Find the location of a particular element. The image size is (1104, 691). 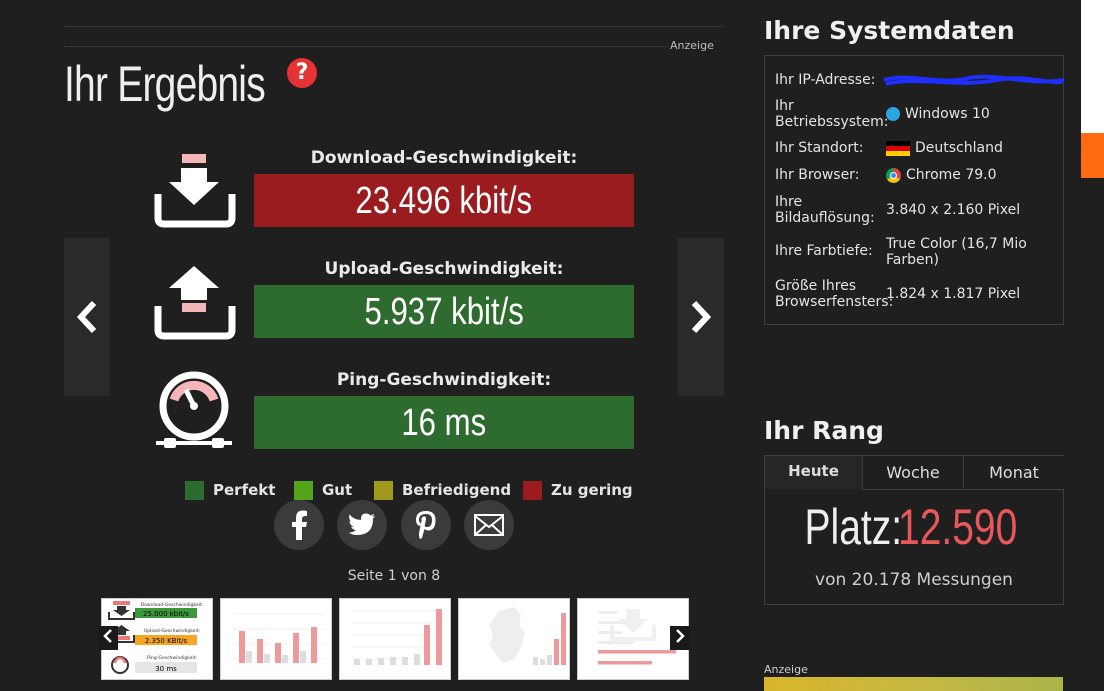

download-value: 23.496 kbit/s is located at coordinates (444, 201).